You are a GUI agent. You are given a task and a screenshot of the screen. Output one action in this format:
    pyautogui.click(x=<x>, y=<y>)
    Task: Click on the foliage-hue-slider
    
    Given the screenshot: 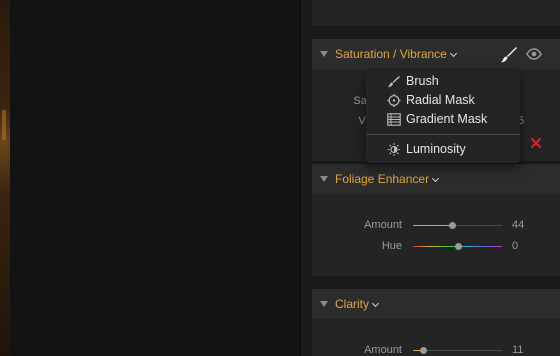 What is the action you would take?
    pyautogui.click(x=457, y=246)
    